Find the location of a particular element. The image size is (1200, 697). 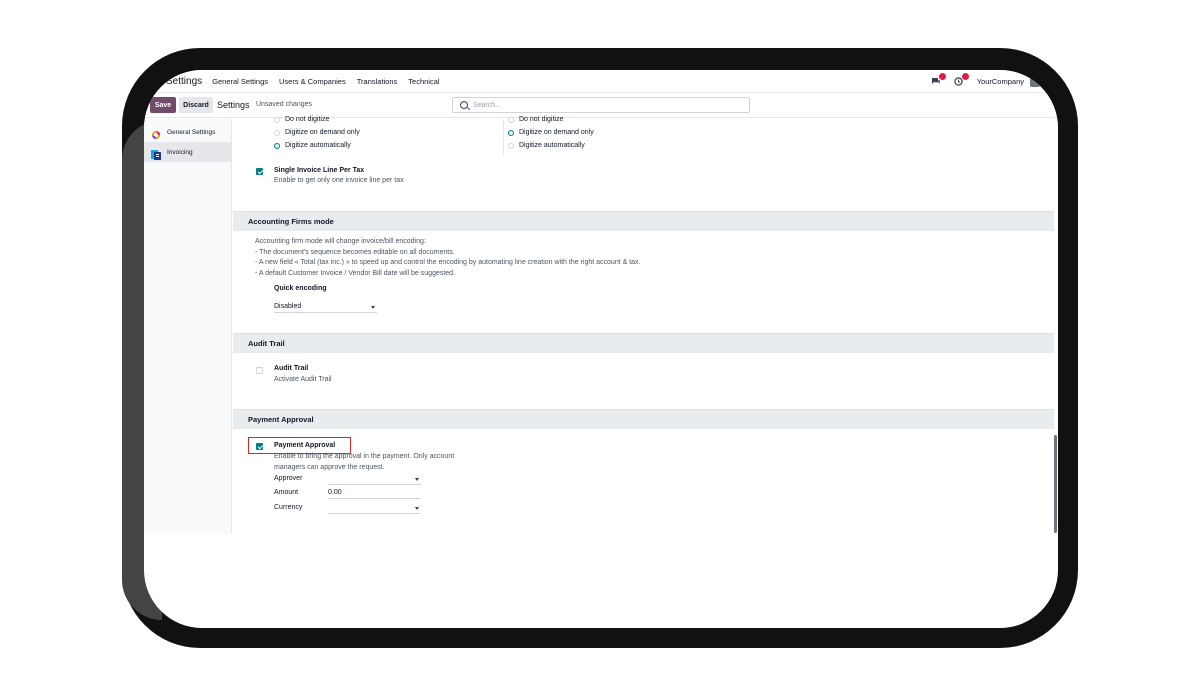

sidebar-item-label: Invoicing is located at coordinates (180, 152).